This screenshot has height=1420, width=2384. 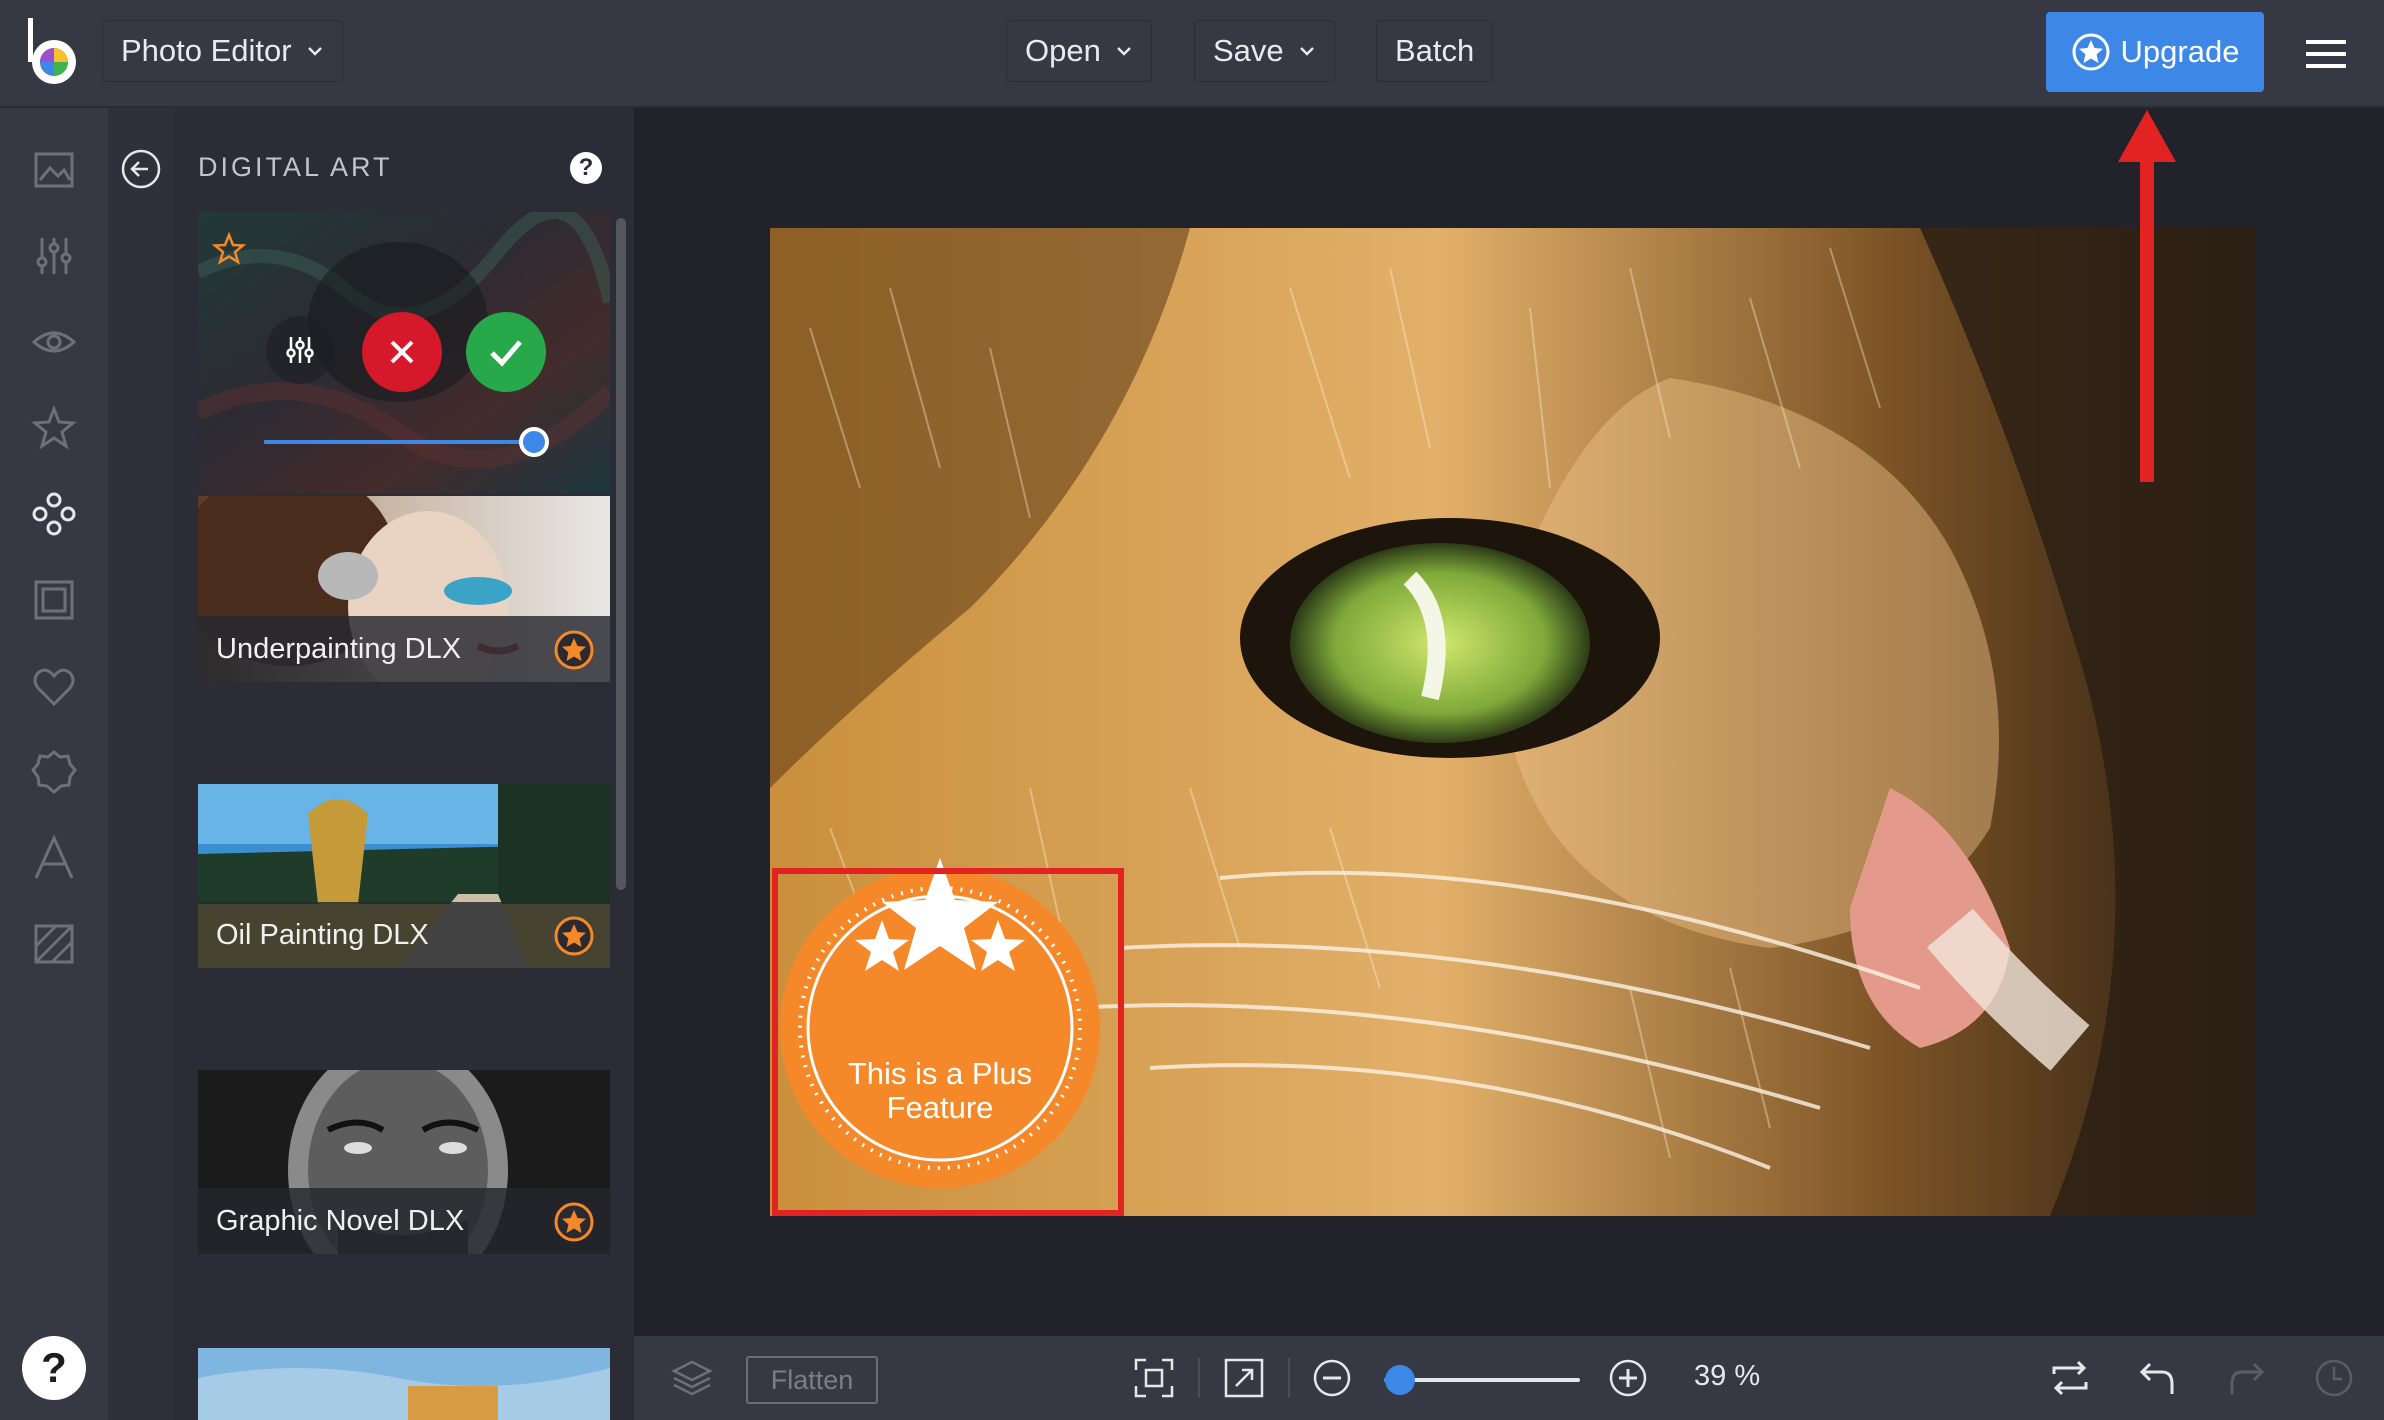 I want to click on upgrade-label: Upgrade, so click(x=2180, y=51).